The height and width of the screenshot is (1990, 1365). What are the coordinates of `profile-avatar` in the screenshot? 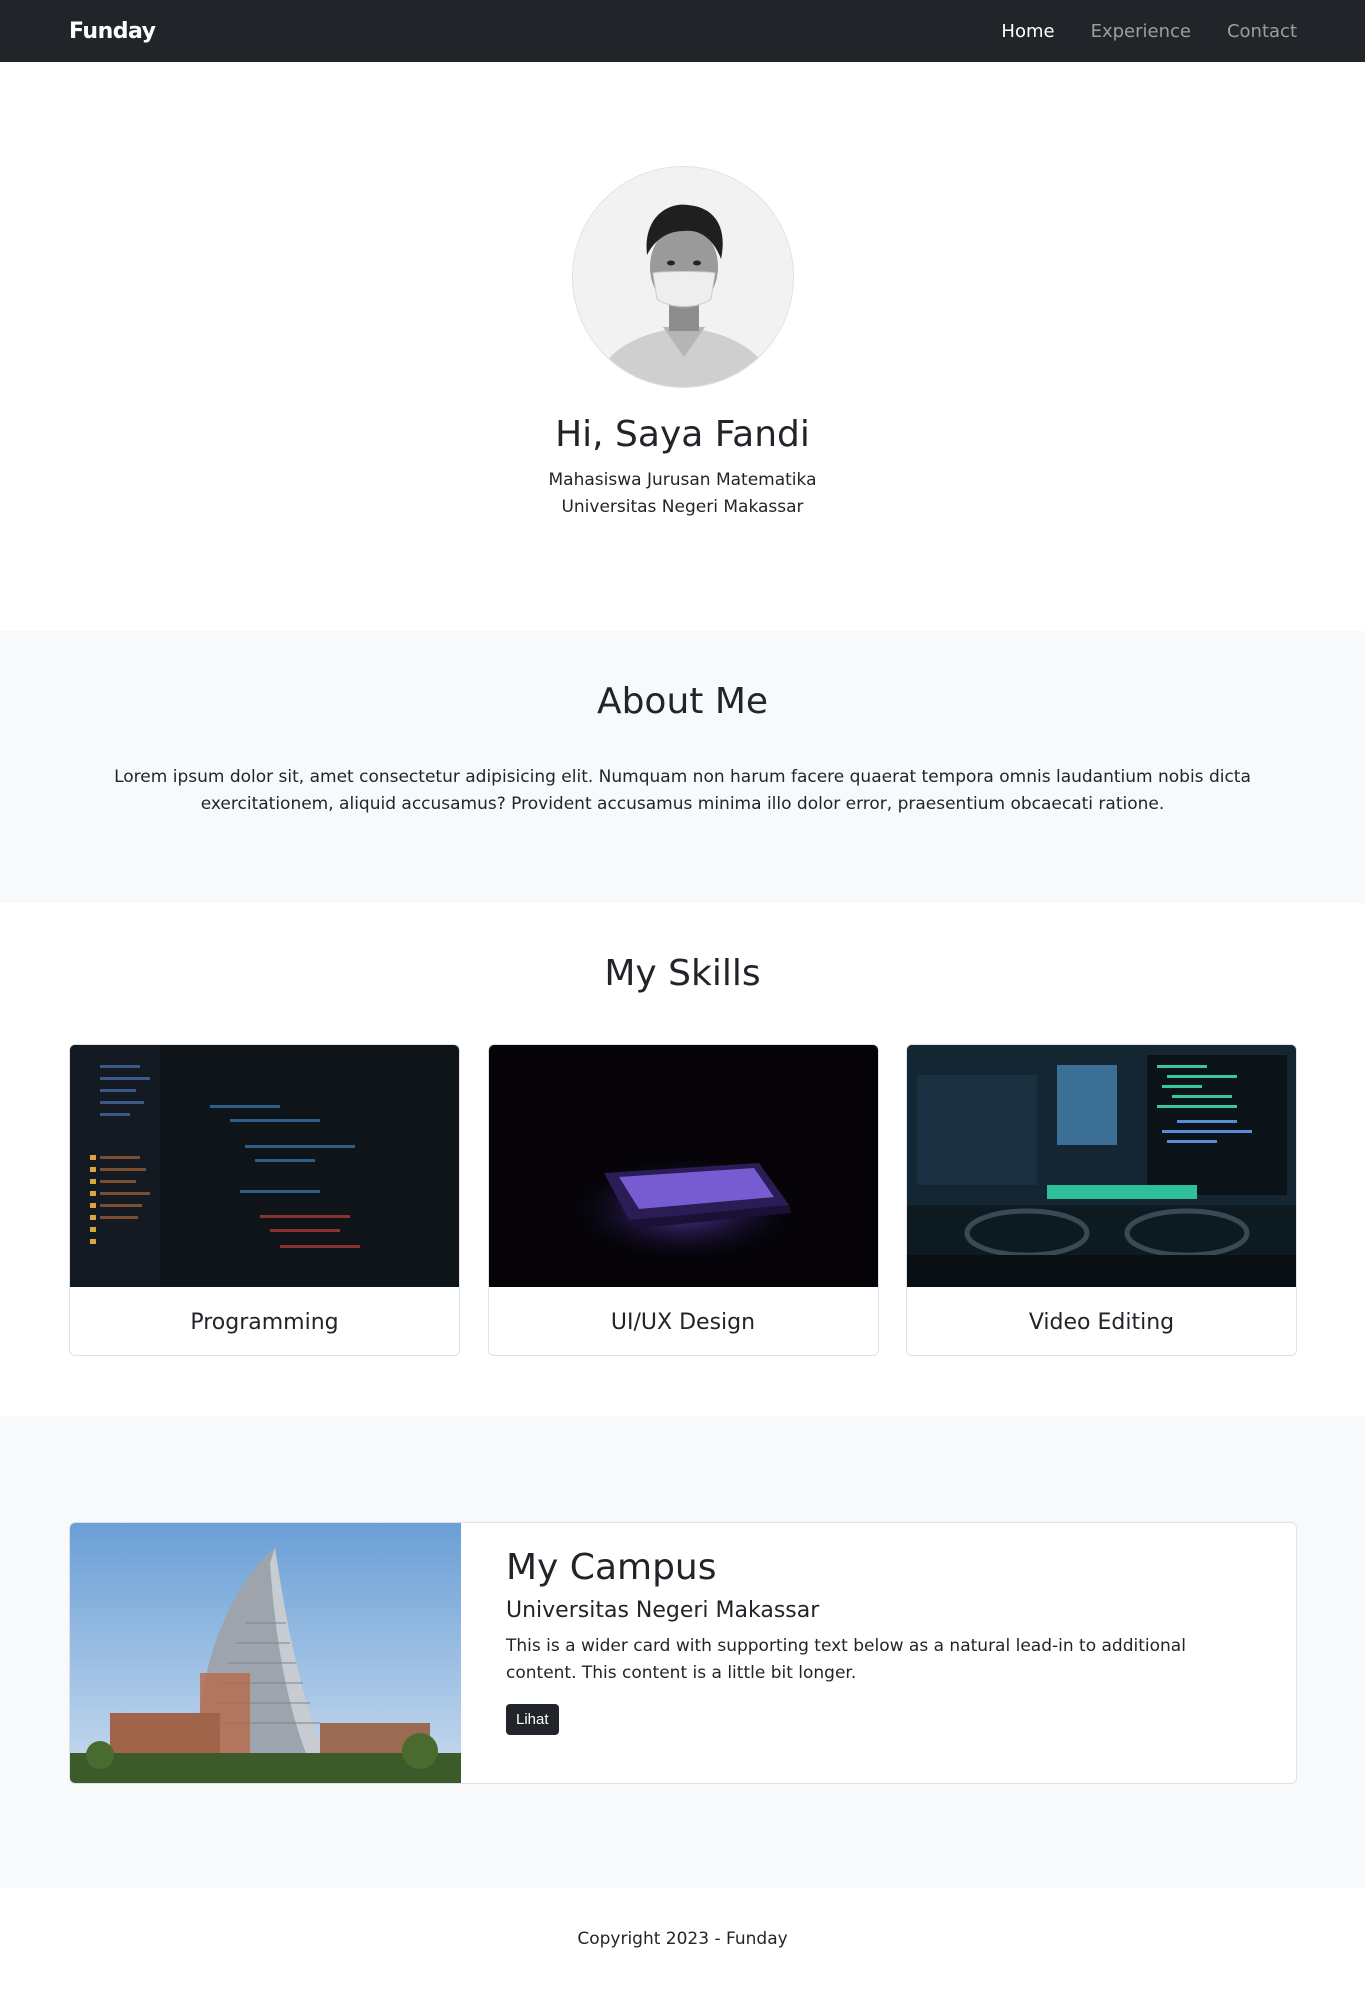 It's located at (682, 277).